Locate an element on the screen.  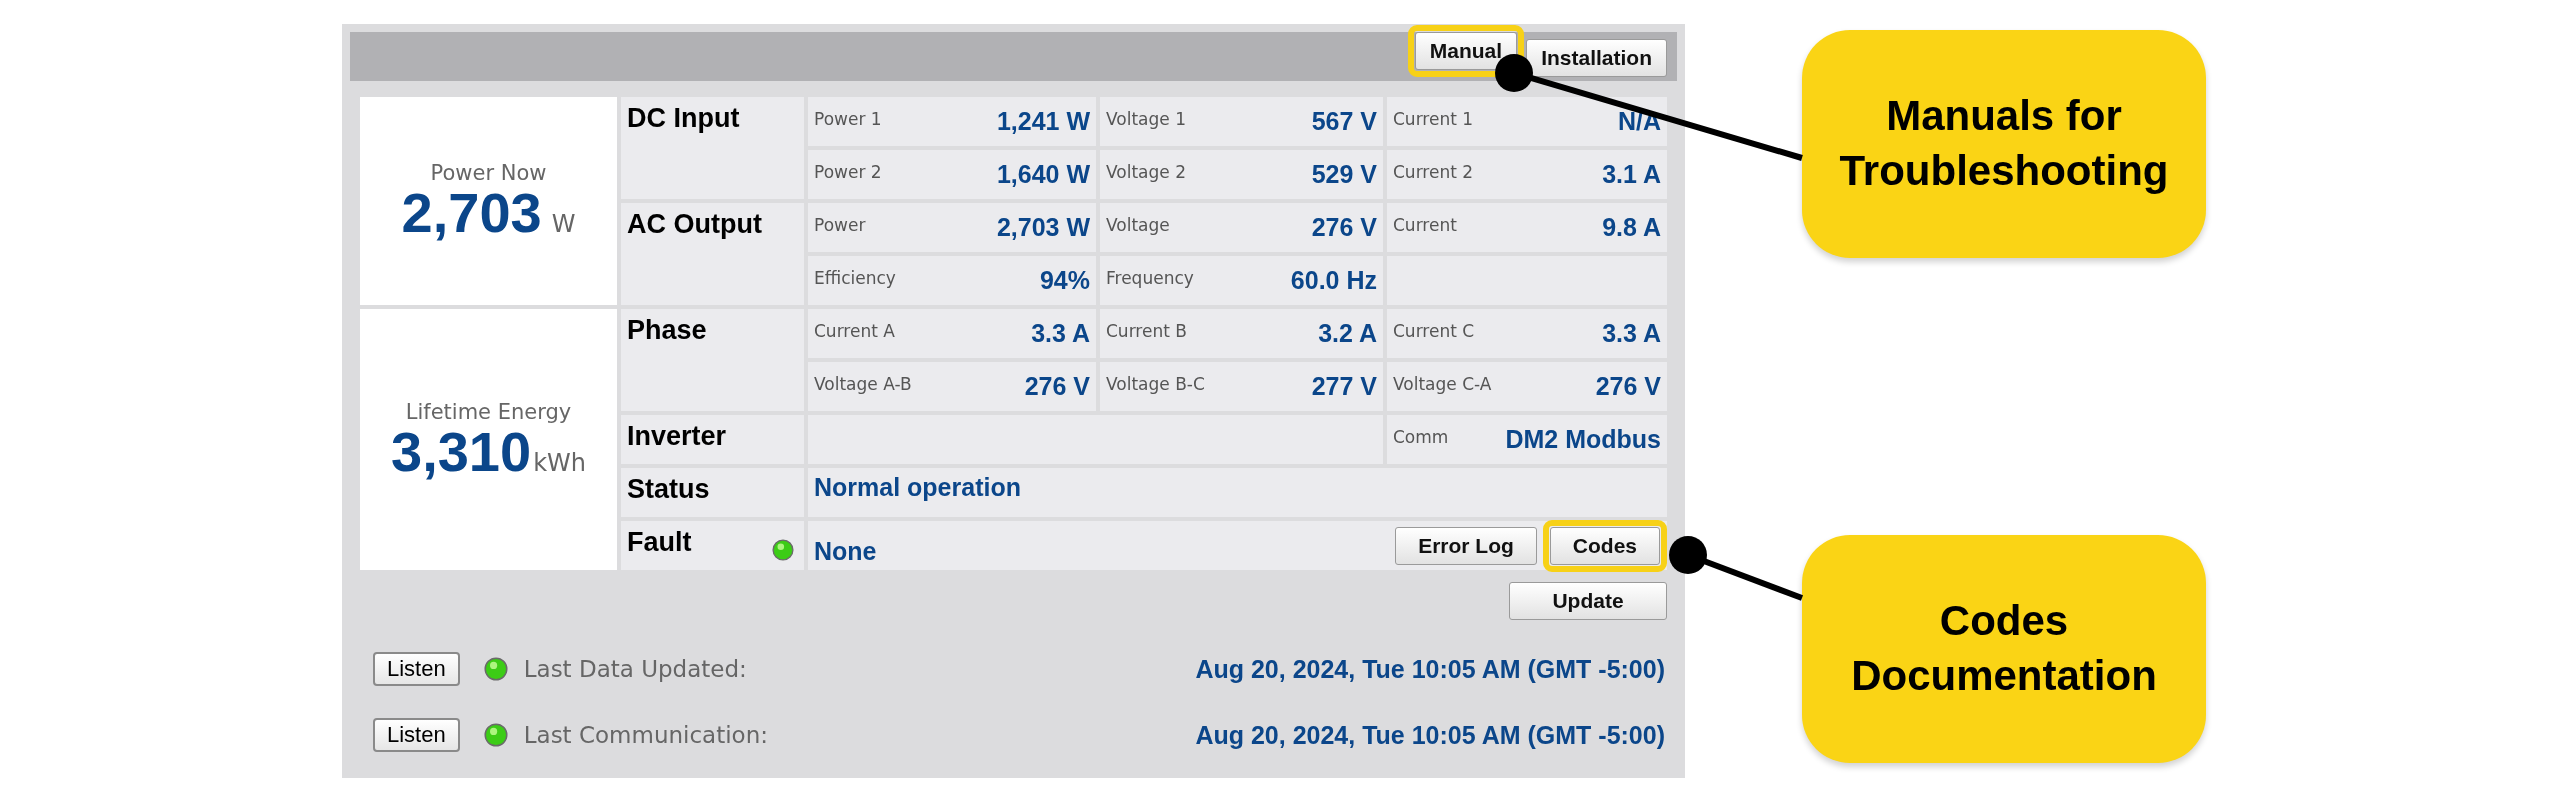
metric-label: Current A is located at coordinates (854, 330).